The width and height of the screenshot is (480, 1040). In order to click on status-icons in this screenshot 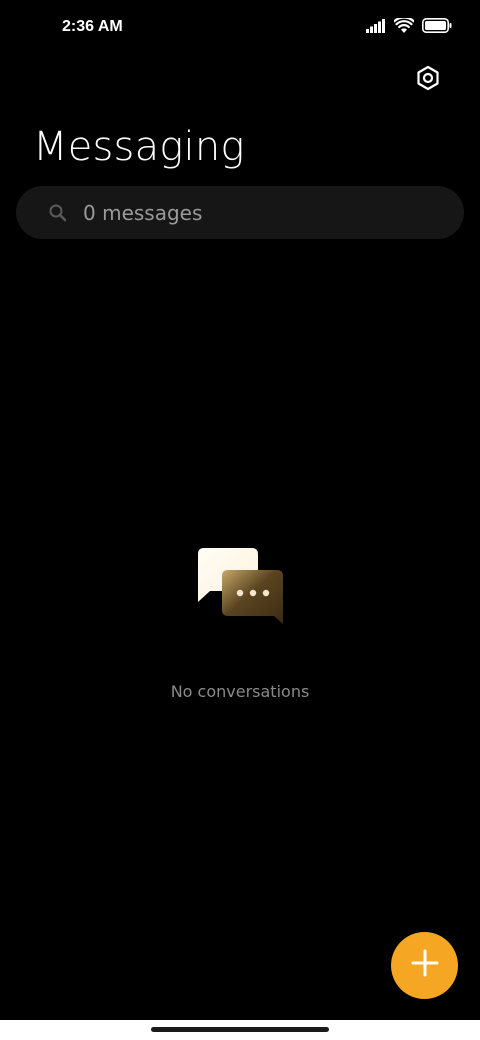, I will do `click(409, 27)`.